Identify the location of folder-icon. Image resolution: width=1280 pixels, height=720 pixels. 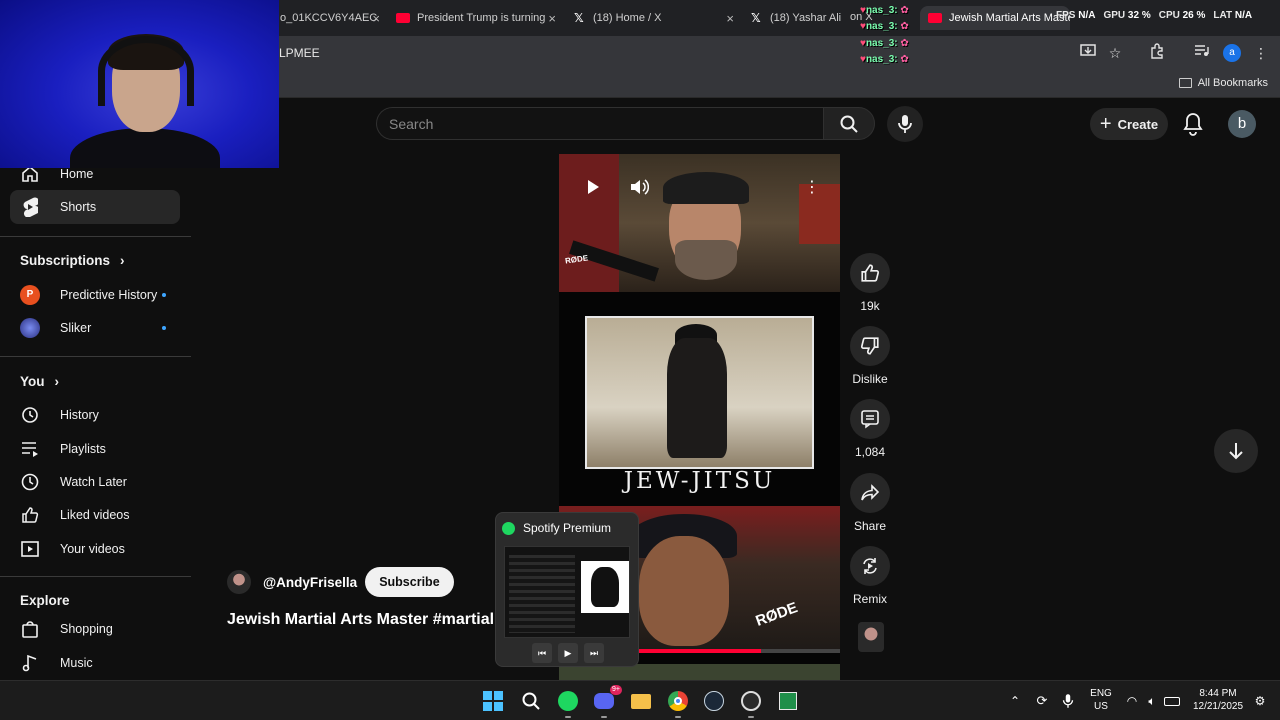
(1185, 83).